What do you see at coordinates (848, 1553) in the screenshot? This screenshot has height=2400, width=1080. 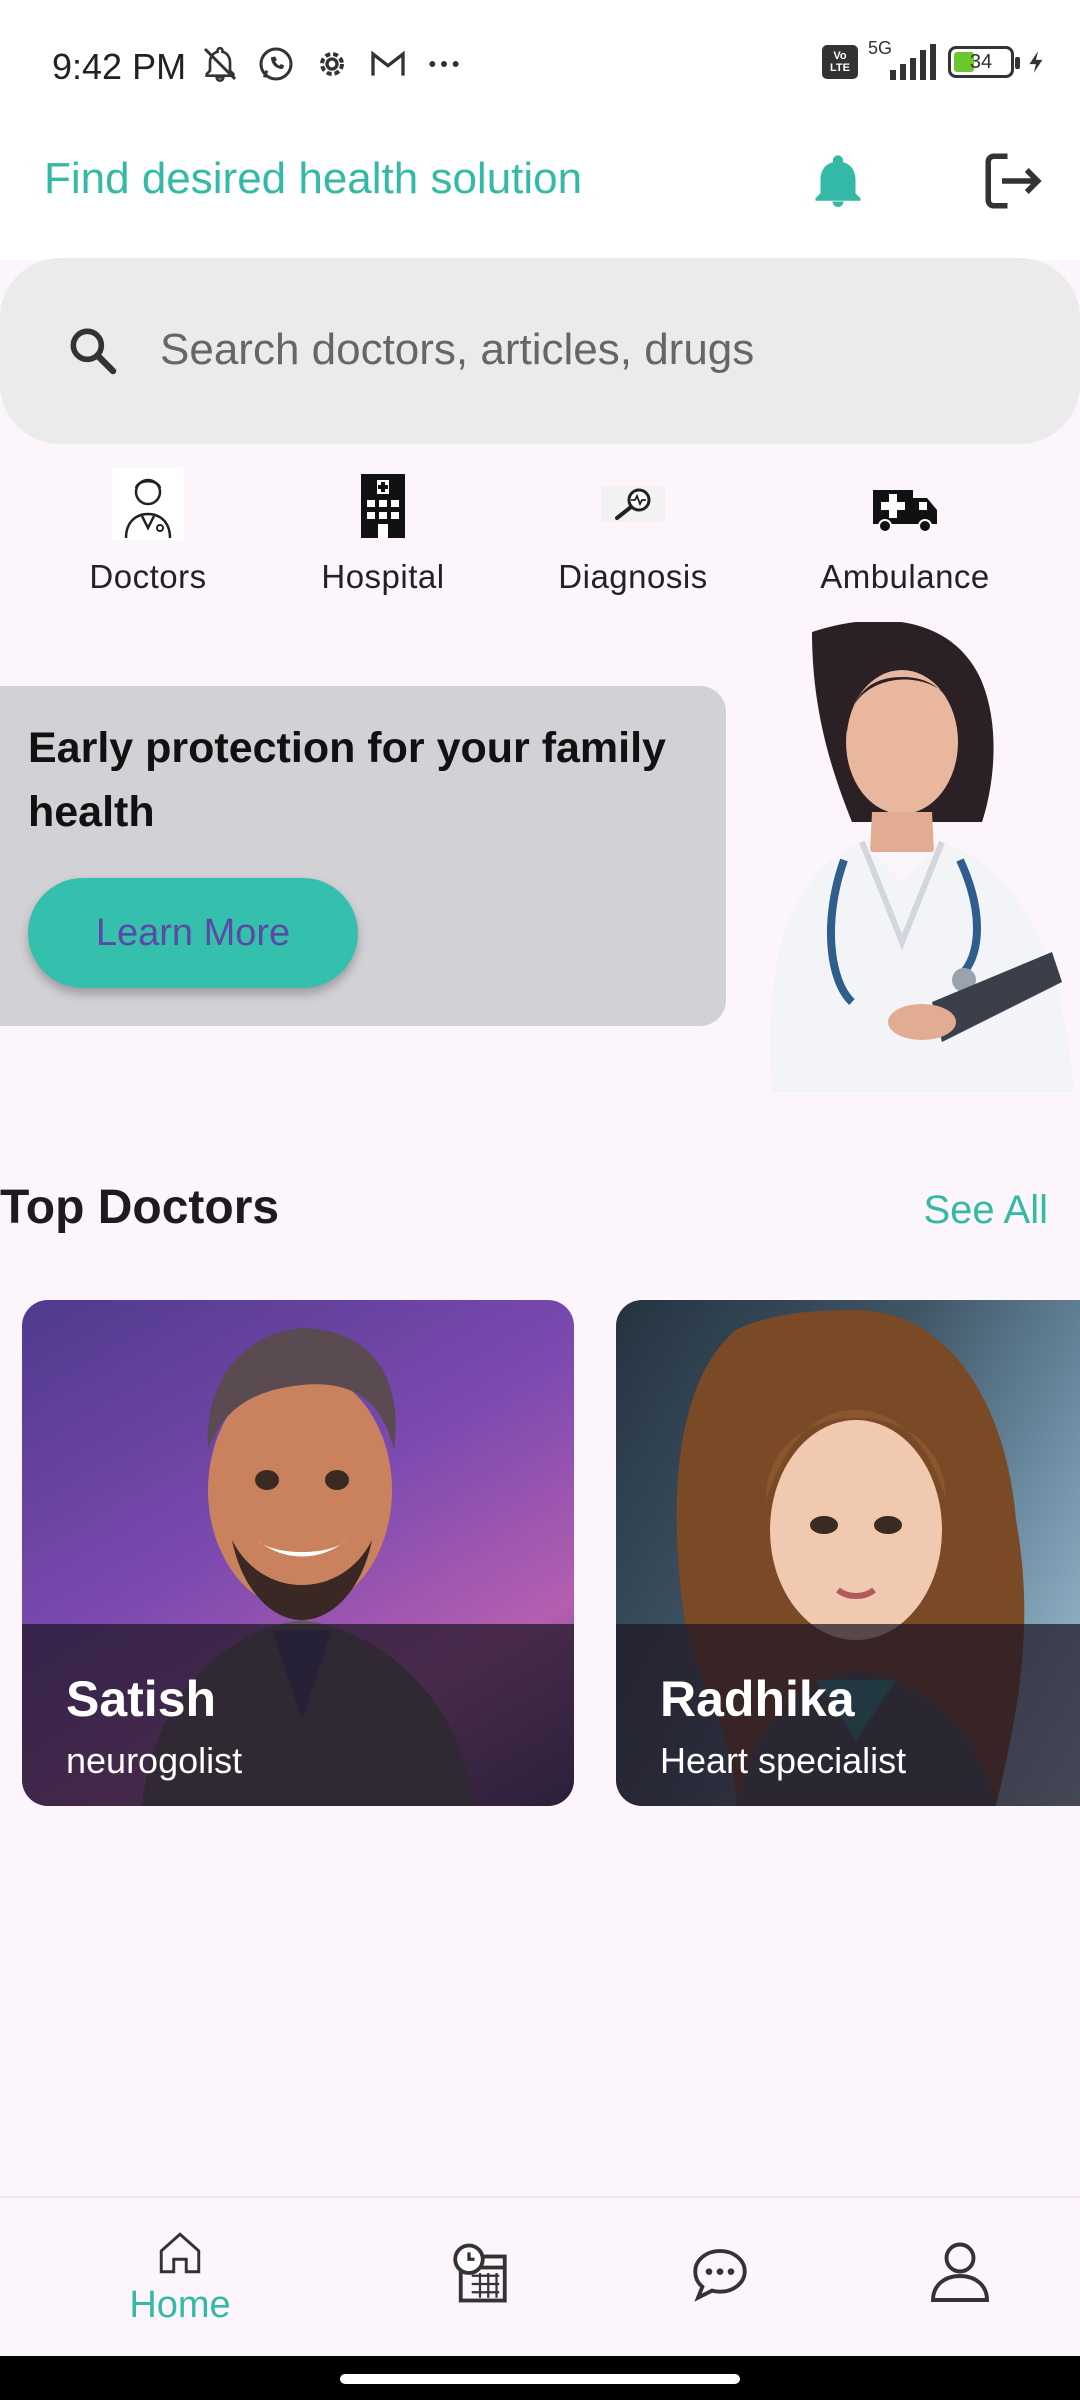 I see `doctor-card: Radhika Heart specialist` at bounding box center [848, 1553].